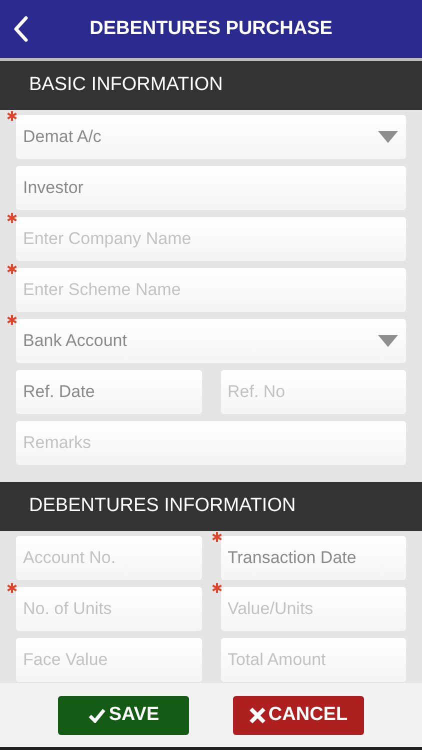  I want to click on input-field: Ref. No, so click(313, 392).